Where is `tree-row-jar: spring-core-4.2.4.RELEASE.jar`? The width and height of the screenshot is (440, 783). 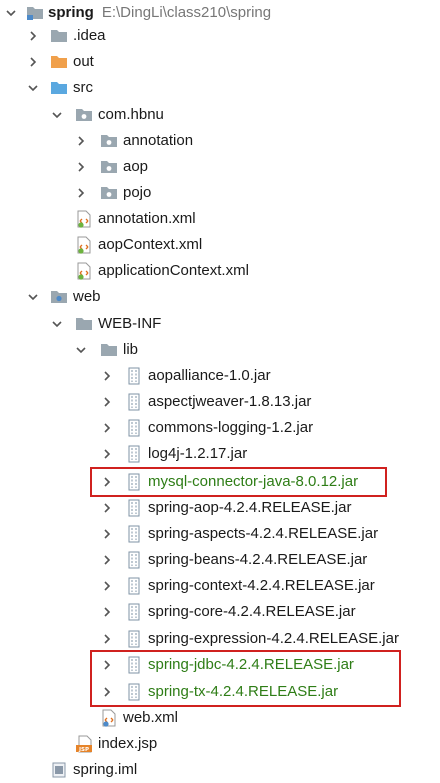 tree-row-jar: spring-core-4.2.4.RELEASE.jar is located at coordinates (220, 612).